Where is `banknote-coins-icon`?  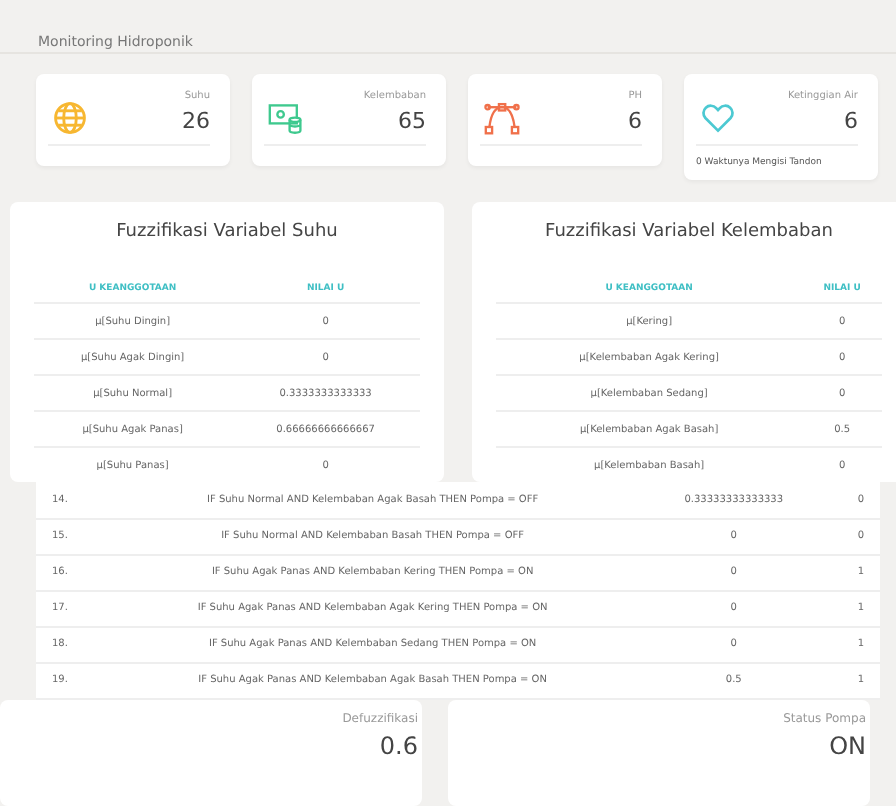 banknote-coins-icon is located at coordinates (286, 118).